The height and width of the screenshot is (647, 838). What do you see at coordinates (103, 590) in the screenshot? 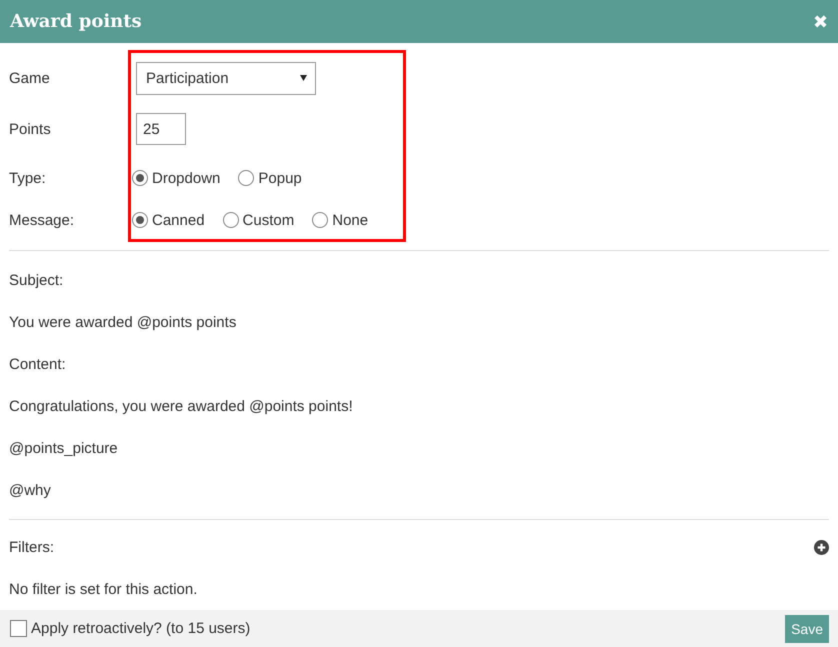
I see `empty-filter-text: No filter is set for this action.` at bounding box center [103, 590].